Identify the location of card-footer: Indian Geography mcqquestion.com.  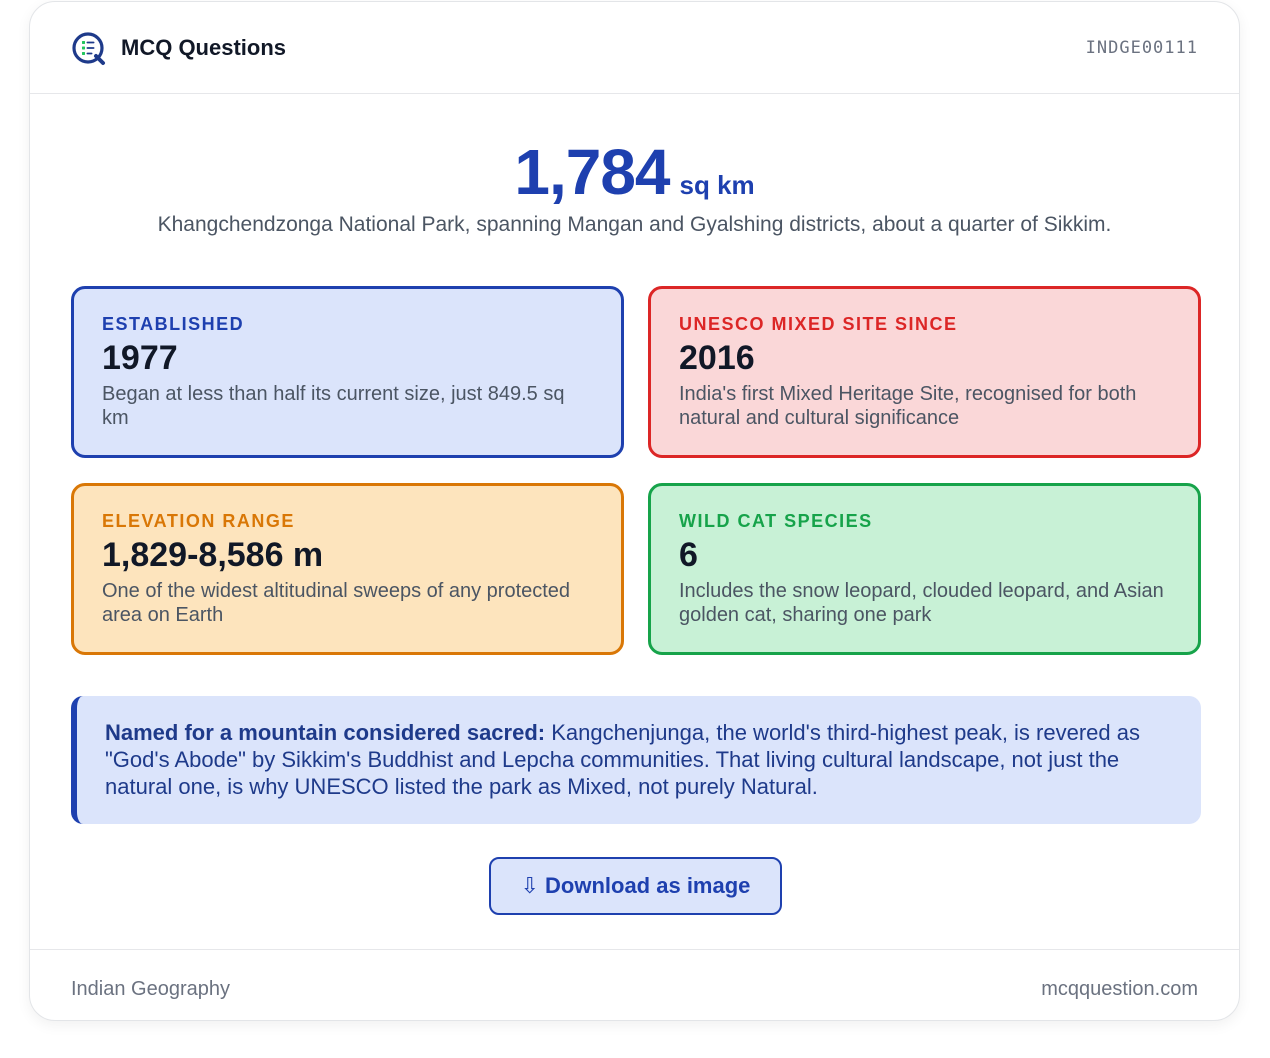
(634, 984).